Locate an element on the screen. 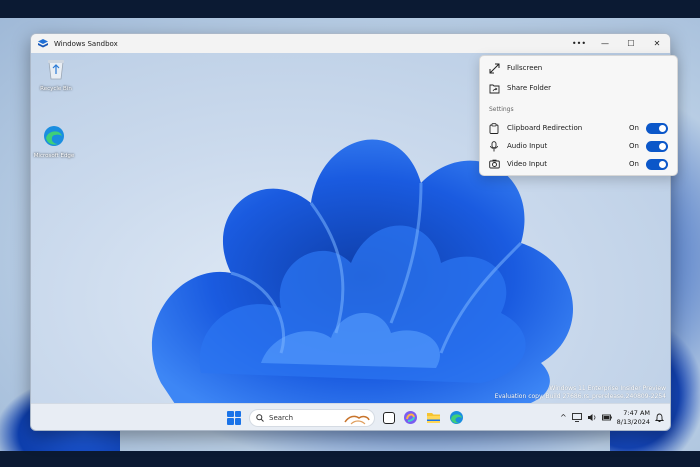 Image resolution: width=700 pixels, height=467 pixels. desktop-icon-label: Recycle Bin is located at coordinates (56, 89).